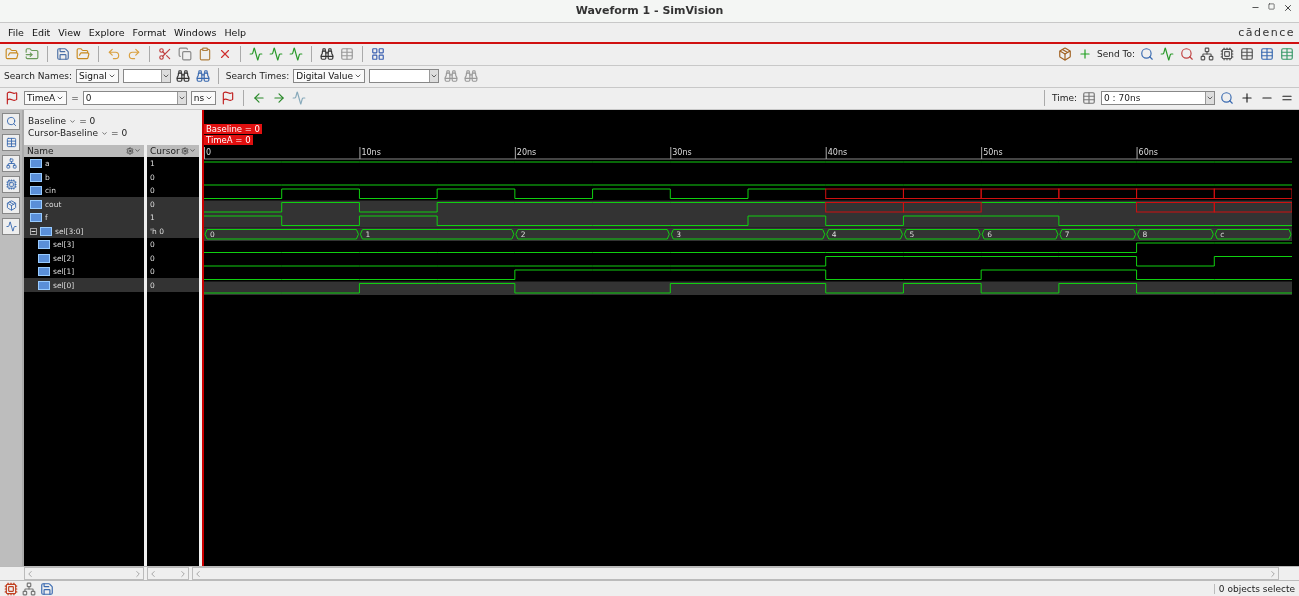  What do you see at coordinates (63, 133) in the screenshot?
I see `cursor-baseline-label: Cursor-Baseline` at bounding box center [63, 133].